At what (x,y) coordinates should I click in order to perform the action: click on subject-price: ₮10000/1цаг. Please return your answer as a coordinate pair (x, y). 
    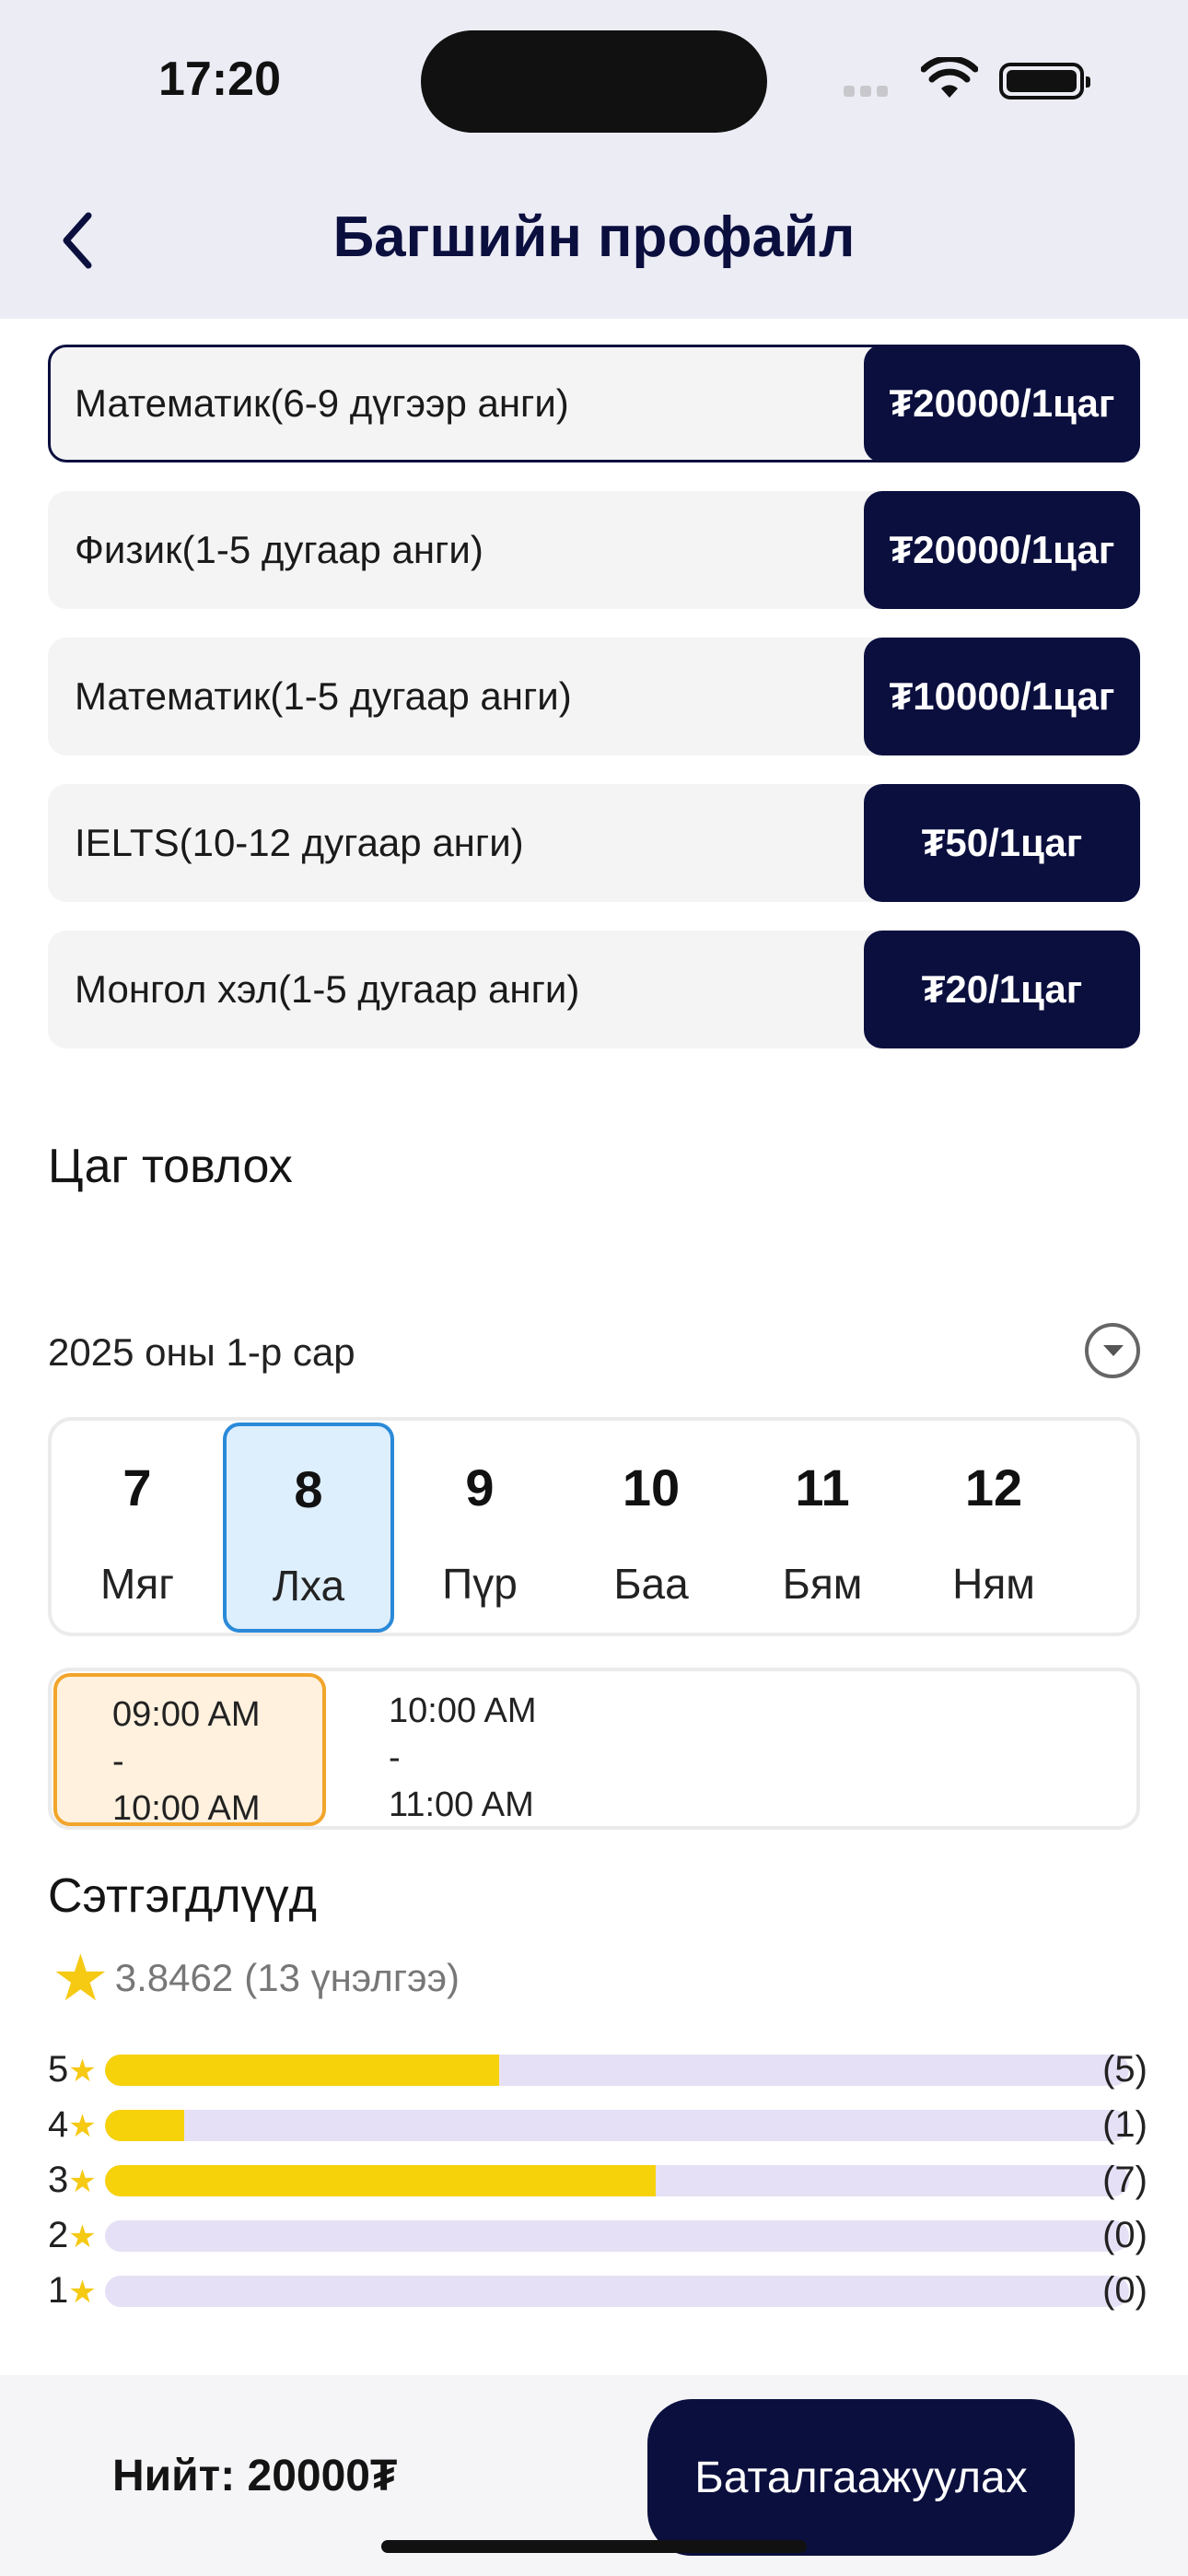
    Looking at the image, I should click on (1002, 696).